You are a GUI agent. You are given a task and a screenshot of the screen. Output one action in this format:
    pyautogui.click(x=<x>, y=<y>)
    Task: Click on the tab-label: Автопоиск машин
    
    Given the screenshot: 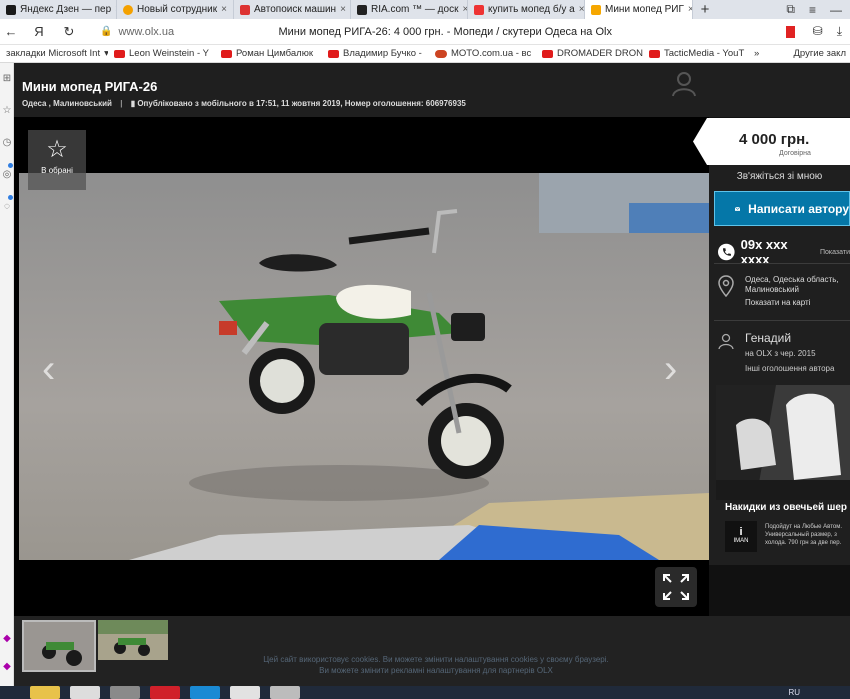 What is the action you would take?
    pyautogui.click(x=295, y=9)
    